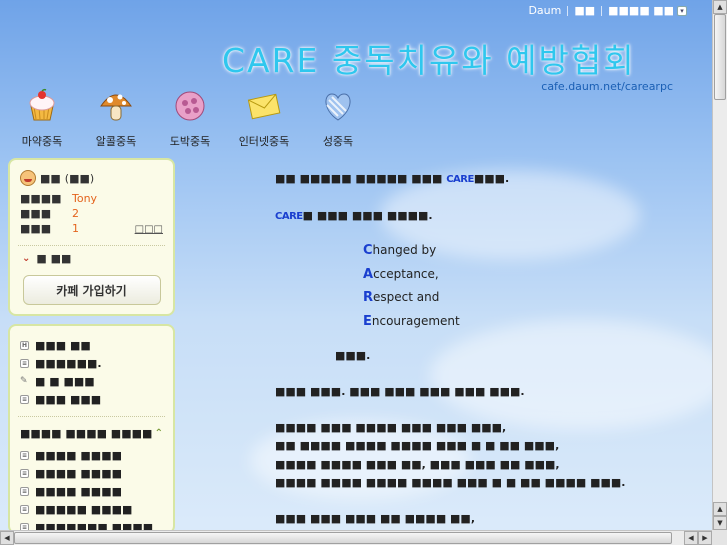 Image resolution: width=727 pixels, height=545 pixels. What do you see at coordinates (84, 509) in the screenshot?
I see `menu-item-label: ■■■■■ ■■■■` at bounding box center [84, 509].